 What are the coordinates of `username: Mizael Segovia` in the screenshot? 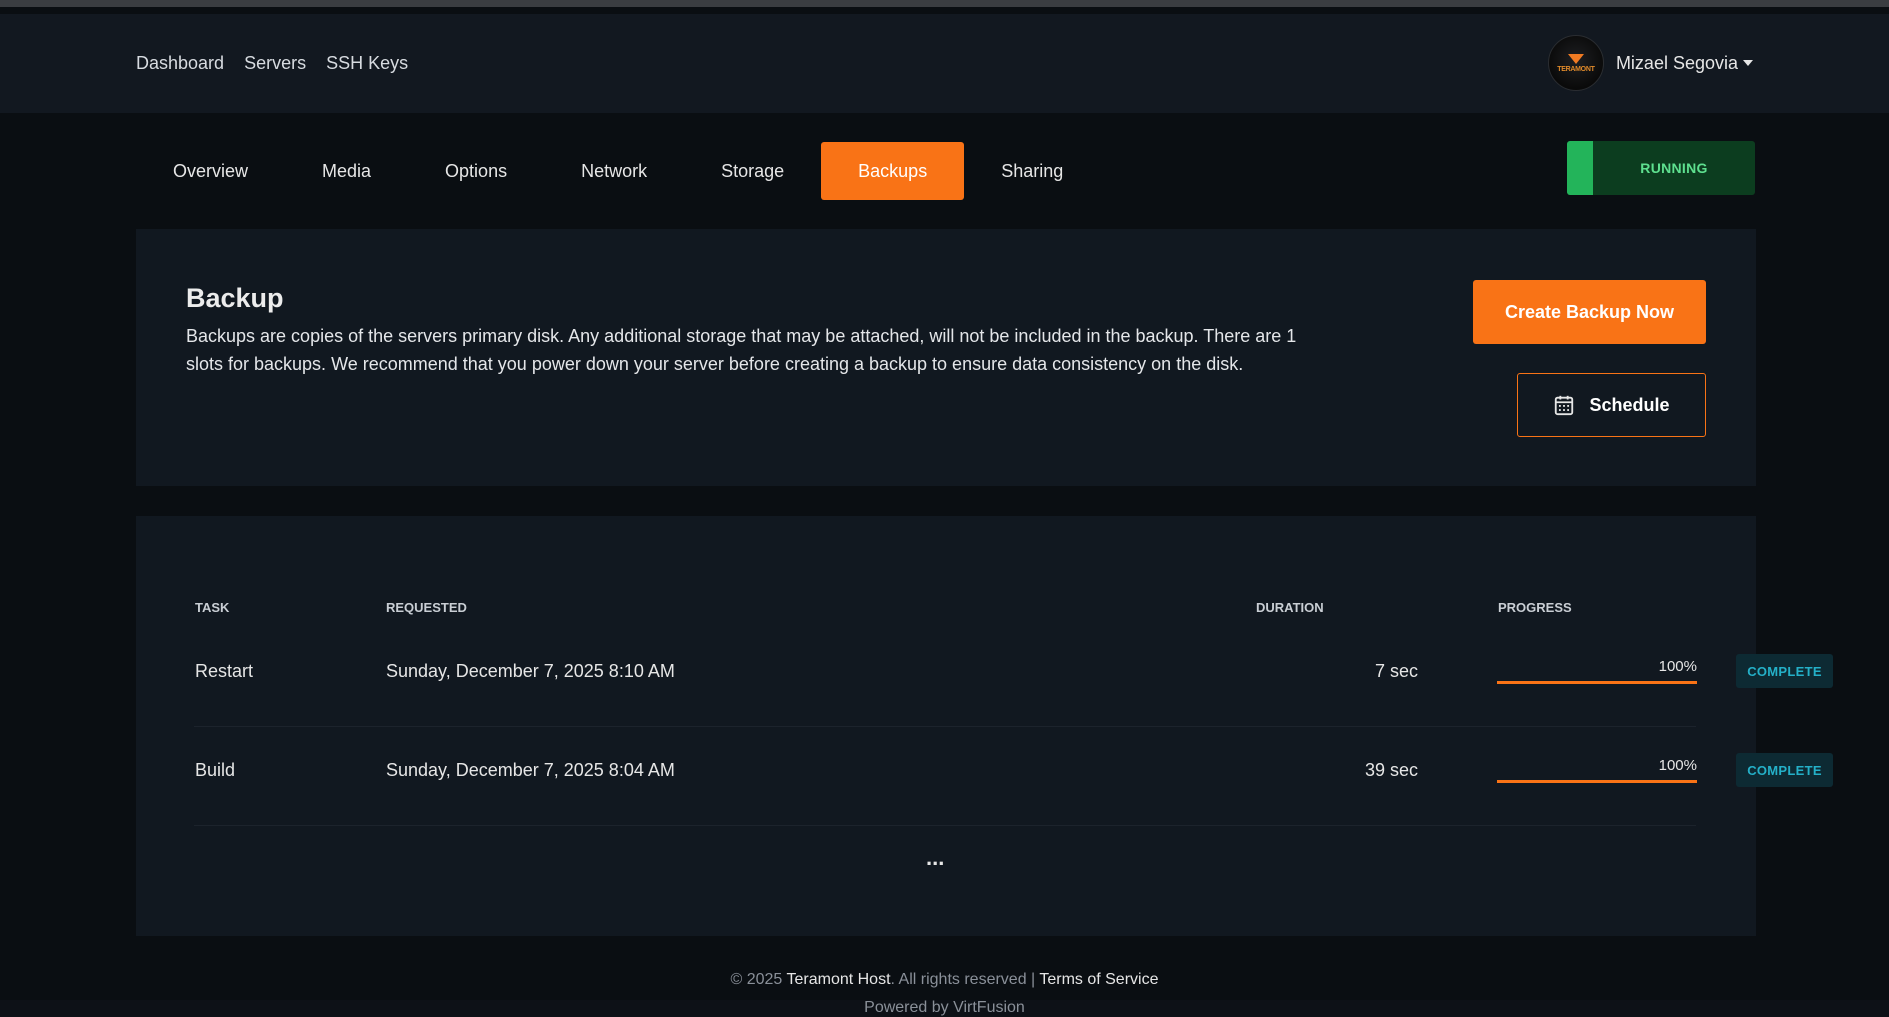 It's located at (1677, 63).